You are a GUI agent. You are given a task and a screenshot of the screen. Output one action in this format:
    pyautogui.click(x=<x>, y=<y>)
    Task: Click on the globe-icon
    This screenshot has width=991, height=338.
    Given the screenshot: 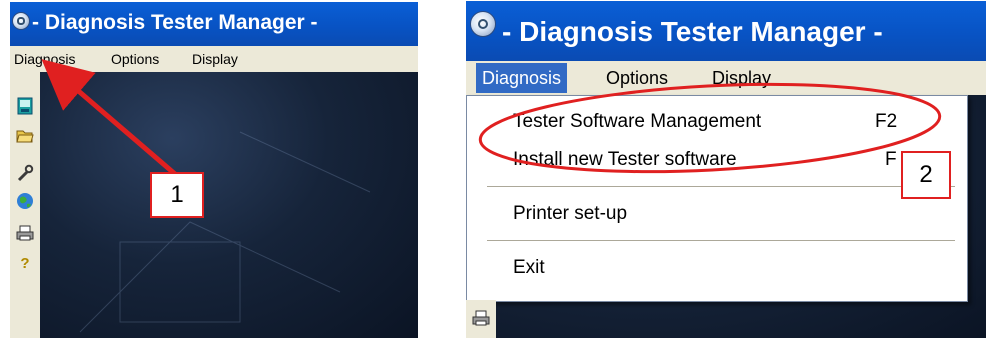 What is the action you would take?
    pyautogui.click(x=25, y=202)
    